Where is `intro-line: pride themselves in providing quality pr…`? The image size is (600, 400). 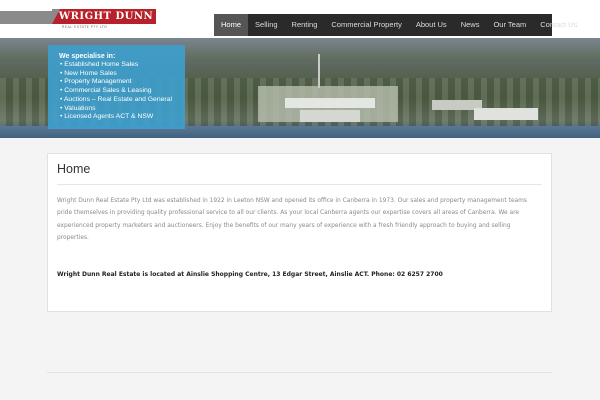 intro-line: pride themselves in providing quality pr… is located at coordinates (288, 213).